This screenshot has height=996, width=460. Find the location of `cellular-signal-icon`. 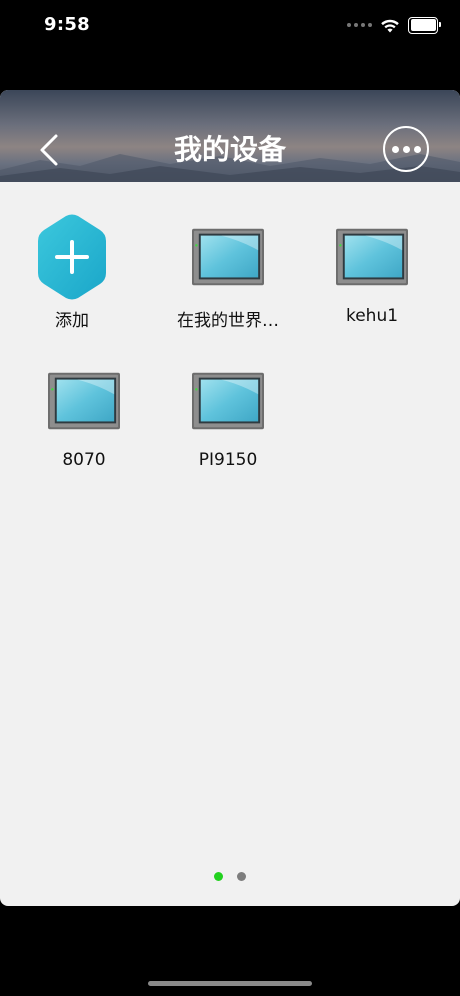

cellular-signal-icon is located at coordinates (359, 25).